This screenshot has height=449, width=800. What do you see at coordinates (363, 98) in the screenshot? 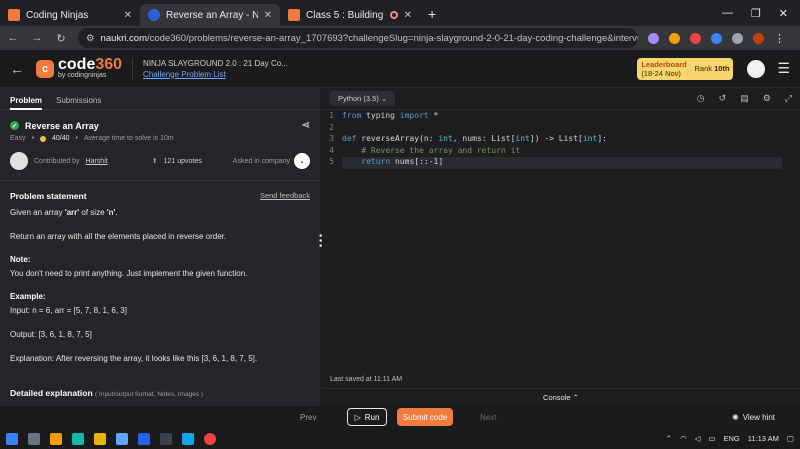
I see `language-select: Python (3.5) ⌄` at bounding box center [363, 98].